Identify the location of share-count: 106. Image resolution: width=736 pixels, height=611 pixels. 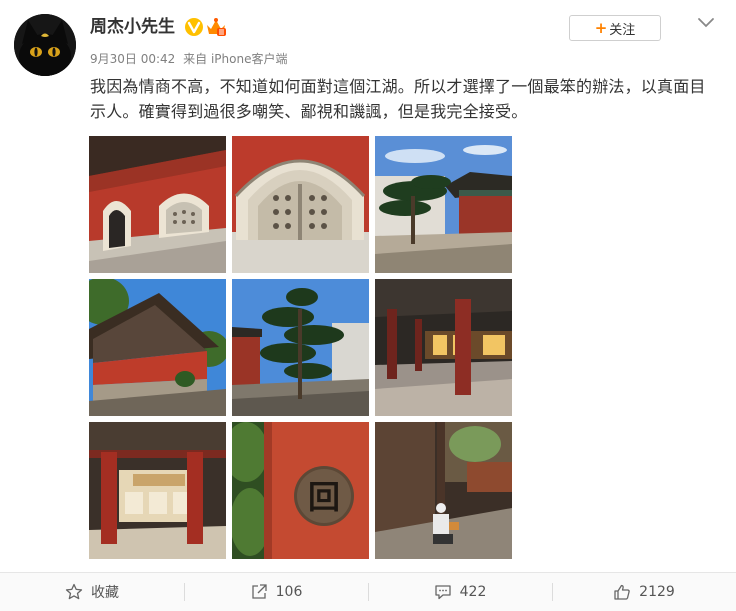
(289, 592).